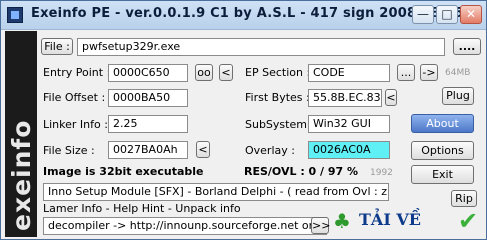 The image size is (487, 240). Describe the element at coordinates (69, 150) in the screenshot. I see `file-size-label: File Size :` at that location.